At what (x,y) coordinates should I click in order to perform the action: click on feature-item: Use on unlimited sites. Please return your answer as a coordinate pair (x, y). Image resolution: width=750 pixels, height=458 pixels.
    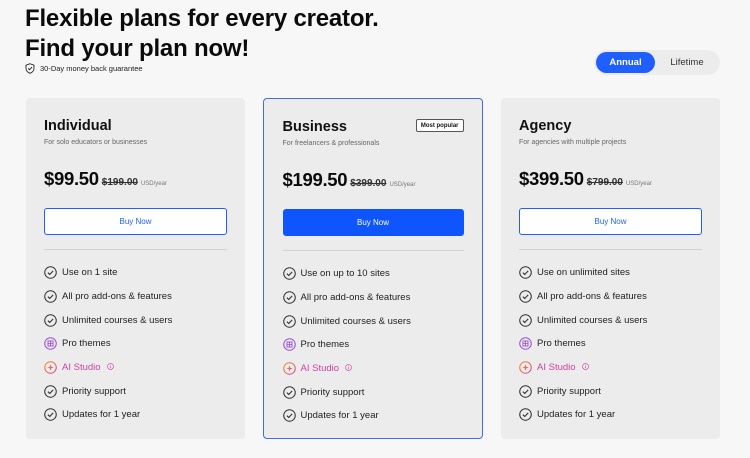
    Looking at the image, I should click on (583, 273).